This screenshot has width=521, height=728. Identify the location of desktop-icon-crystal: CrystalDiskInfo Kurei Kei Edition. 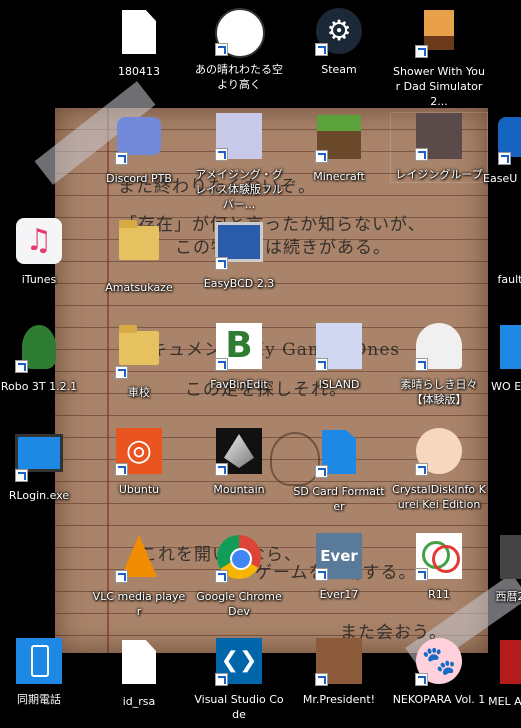
(439, 470).